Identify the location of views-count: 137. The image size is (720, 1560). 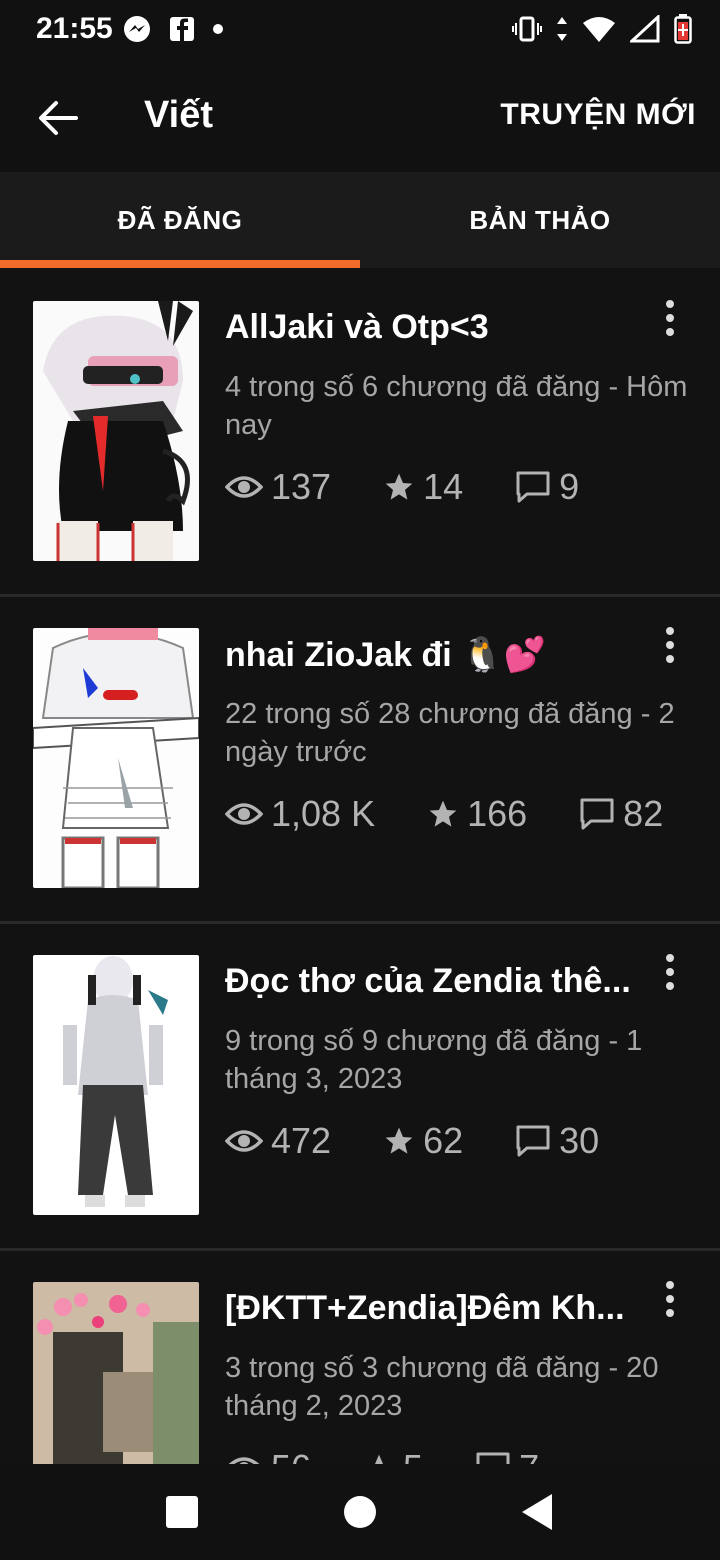
(301, 486).